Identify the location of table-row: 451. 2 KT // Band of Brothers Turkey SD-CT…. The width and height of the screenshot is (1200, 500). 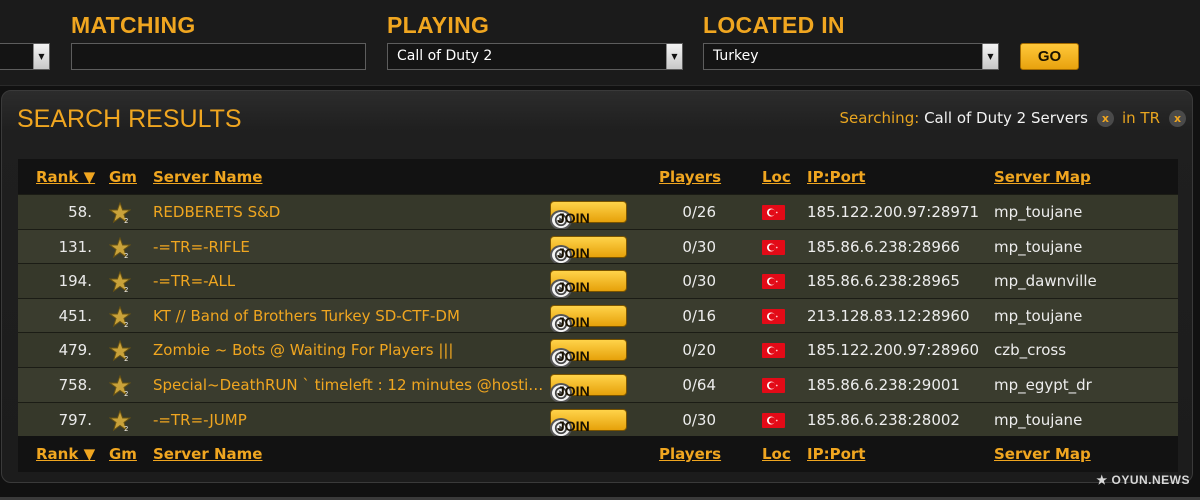
(598, 315).